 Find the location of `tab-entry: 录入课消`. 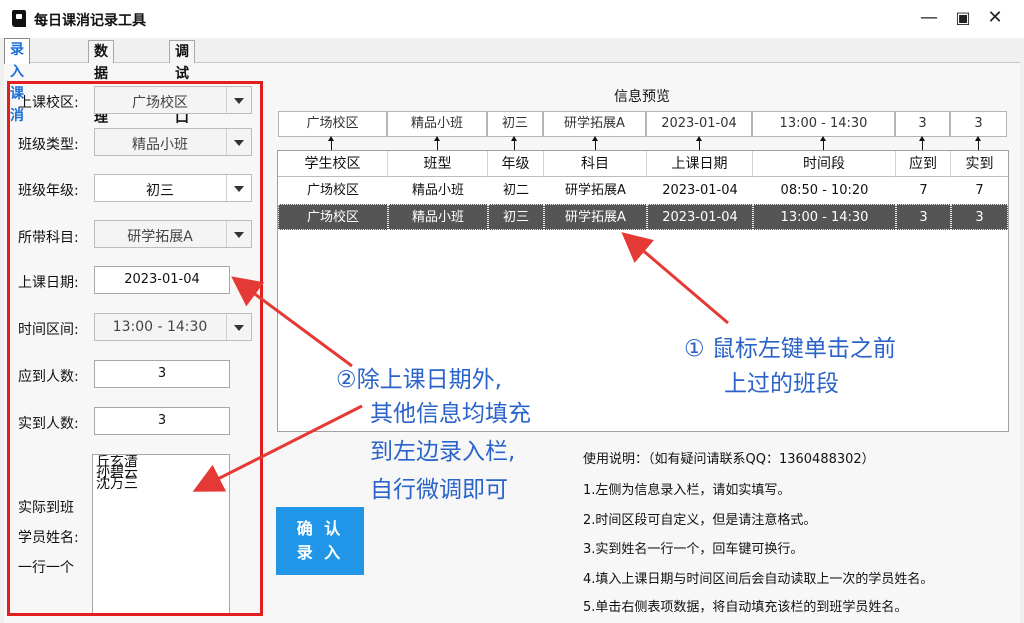

tab-entry: 录入课消 is located at coordinates (17, 81).